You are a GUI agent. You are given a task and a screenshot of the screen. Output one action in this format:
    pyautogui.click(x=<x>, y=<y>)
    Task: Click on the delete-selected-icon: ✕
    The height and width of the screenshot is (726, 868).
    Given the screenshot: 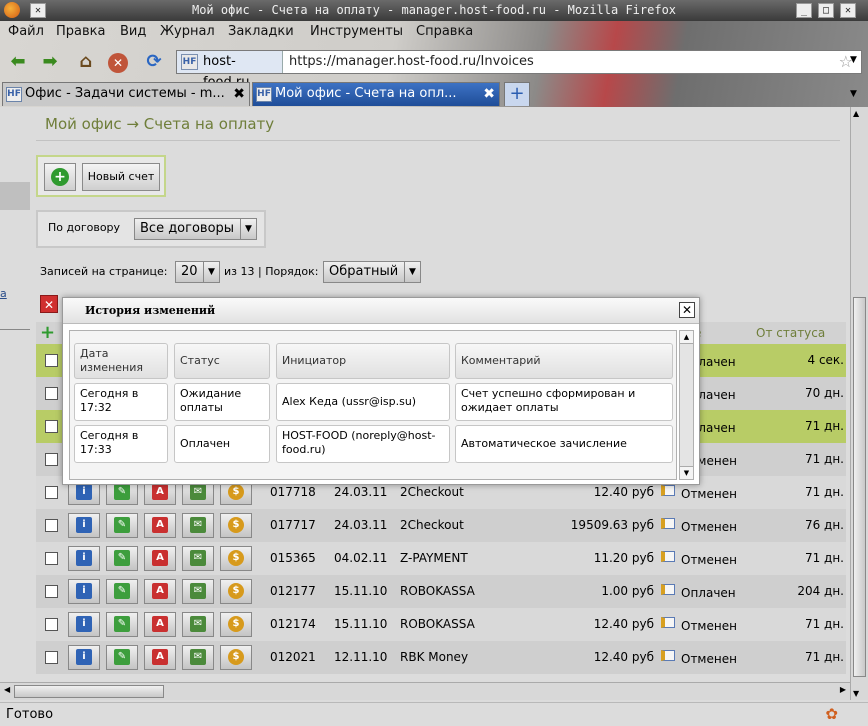 What is the action you would take?
    pyautogui.click(x=49, y=304)
    